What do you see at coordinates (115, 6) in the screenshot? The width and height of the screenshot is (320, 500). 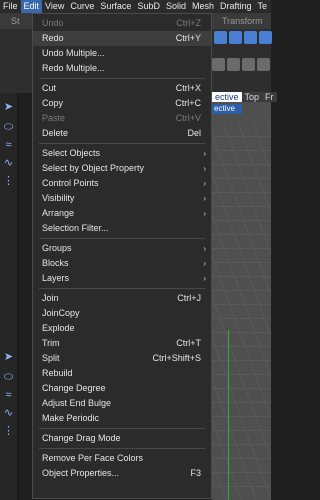 I see `menubar-item-surface: Surface` at bounding box center [115, 6].